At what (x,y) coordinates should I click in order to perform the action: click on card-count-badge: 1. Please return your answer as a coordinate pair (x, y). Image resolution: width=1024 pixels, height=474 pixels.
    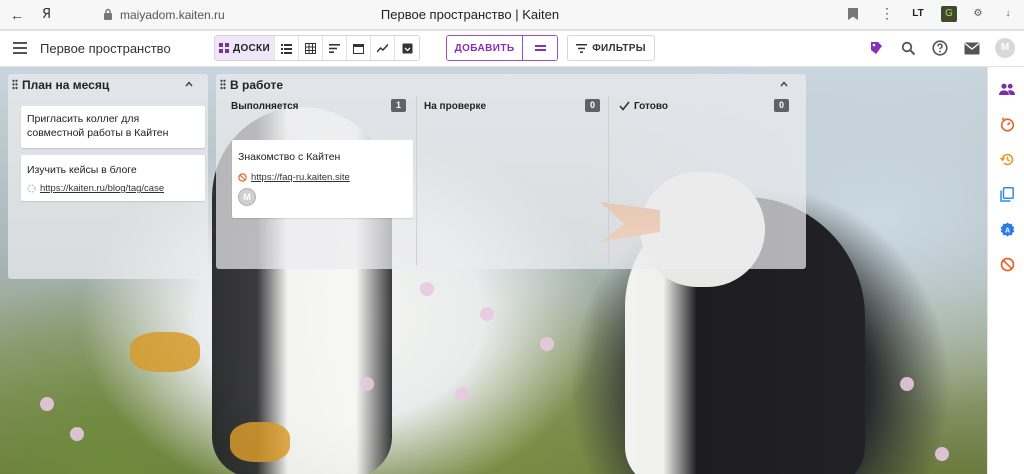
    Looking at the image, I should click on (398, 105).